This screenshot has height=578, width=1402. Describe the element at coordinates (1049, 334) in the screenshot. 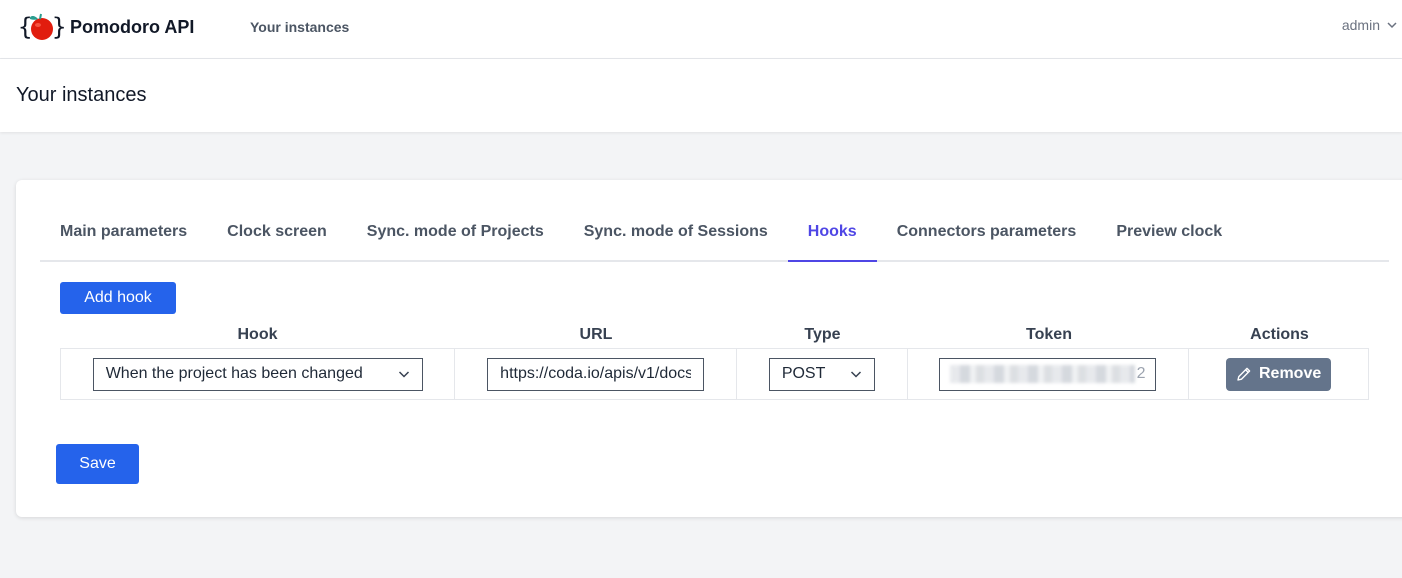

I see `column-header-token: Token` at that location.